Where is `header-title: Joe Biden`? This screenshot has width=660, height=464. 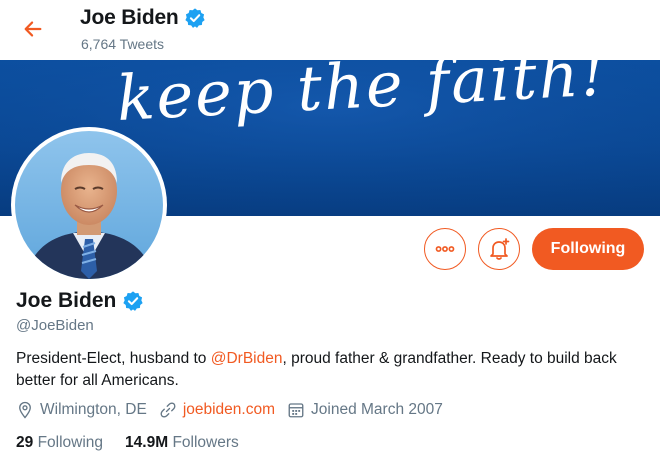
header-title: Joe Biden is located at coordinates (143, 18).